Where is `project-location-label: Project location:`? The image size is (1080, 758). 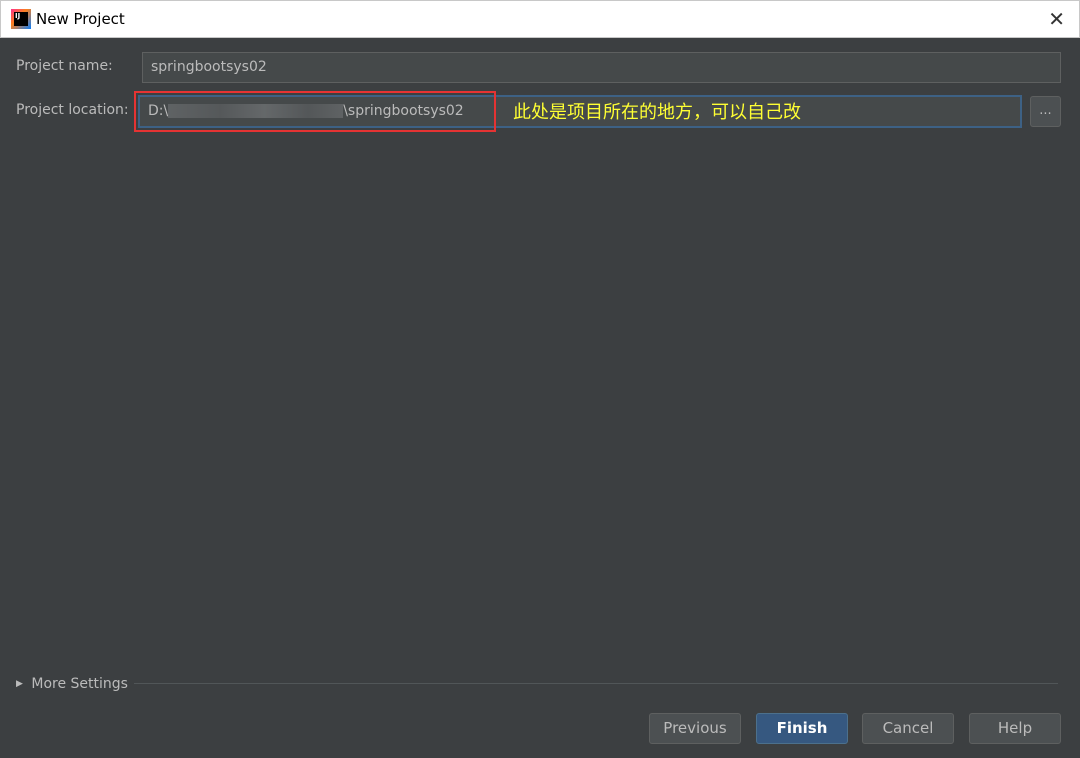 project-location-label: Project location: is located at coordinates (72, 110).